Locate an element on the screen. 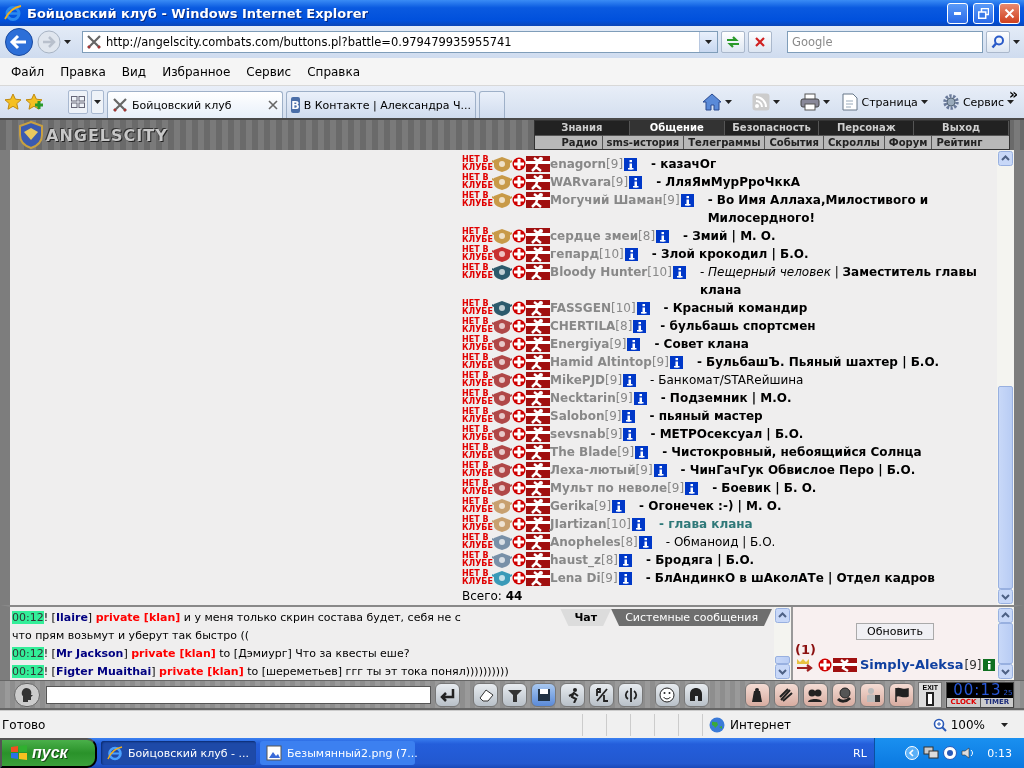 Image resolution: width=1024 pixels, height=768 pixels. print-icon is located at coordinates (810, 102).